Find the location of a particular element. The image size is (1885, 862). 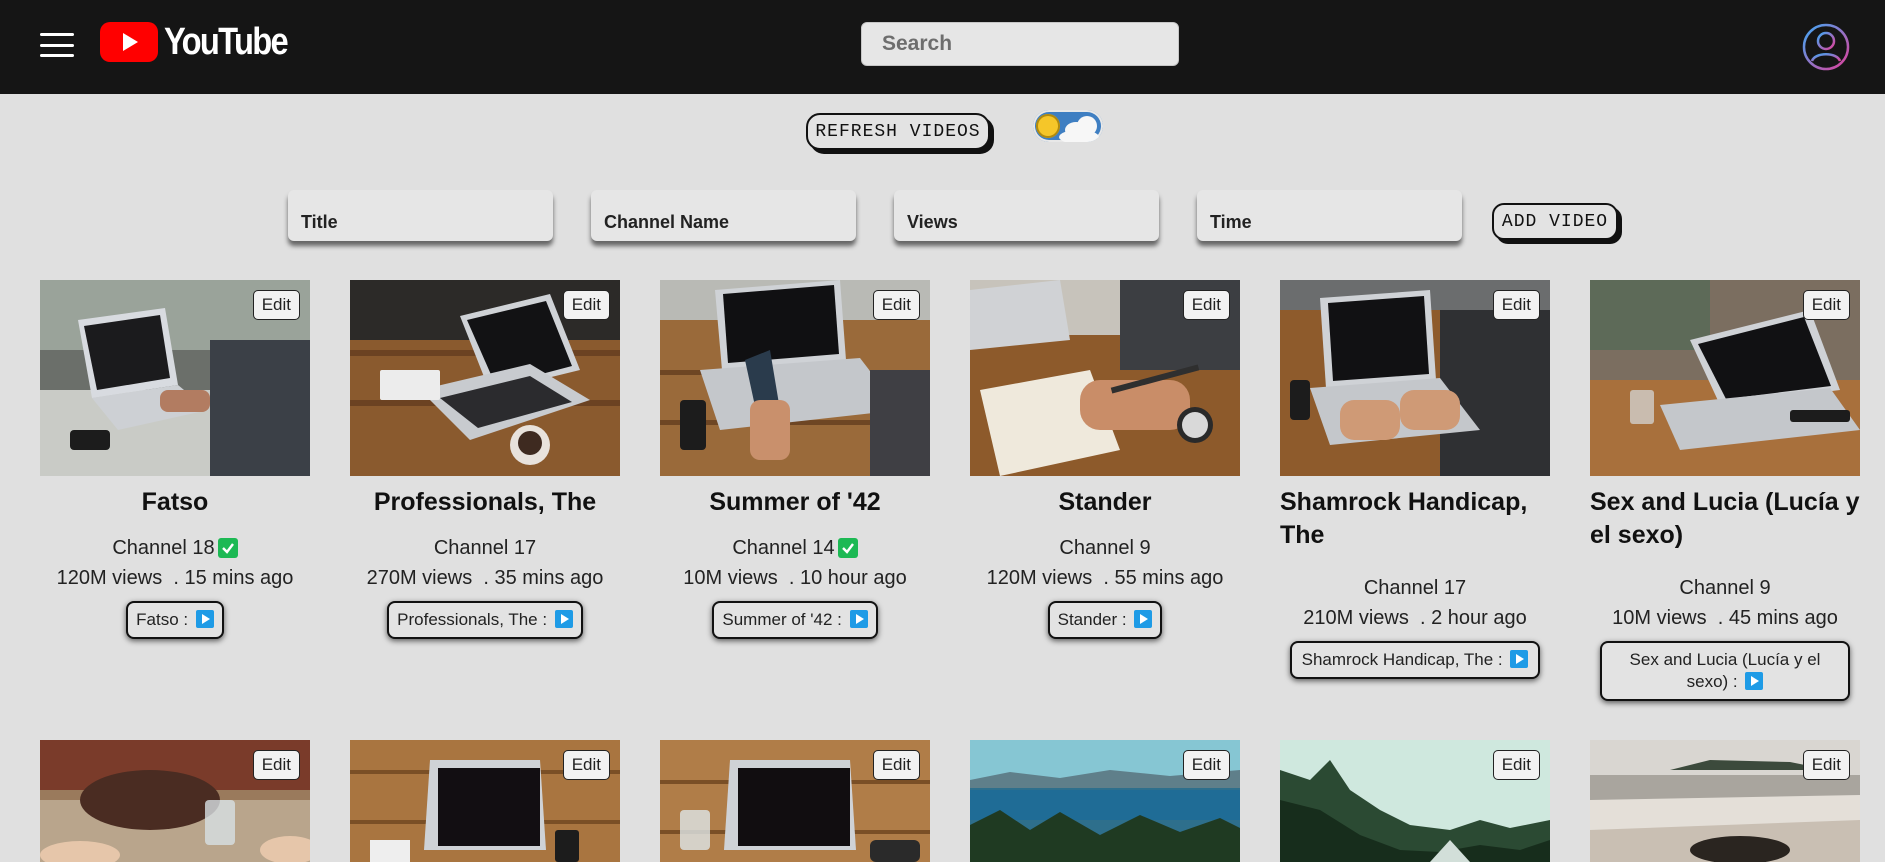

play-video-button: Shamrock Handicap, The : is located at coordinates (1415, 660).